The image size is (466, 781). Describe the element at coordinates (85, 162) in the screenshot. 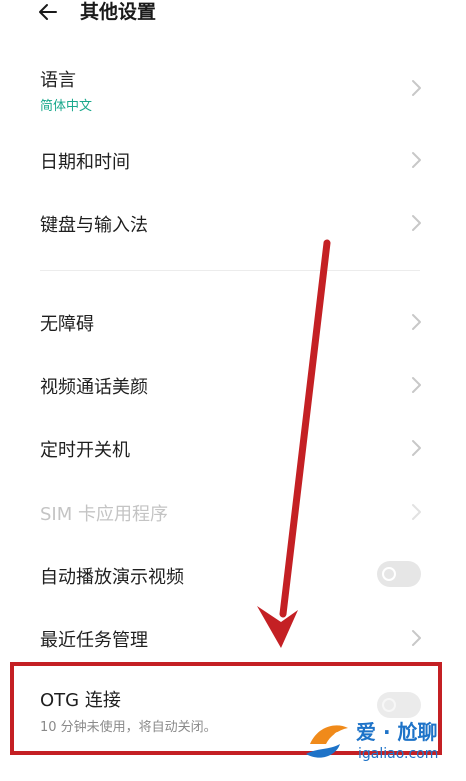

I see `settings-item-label: 日期和时间` at that location.